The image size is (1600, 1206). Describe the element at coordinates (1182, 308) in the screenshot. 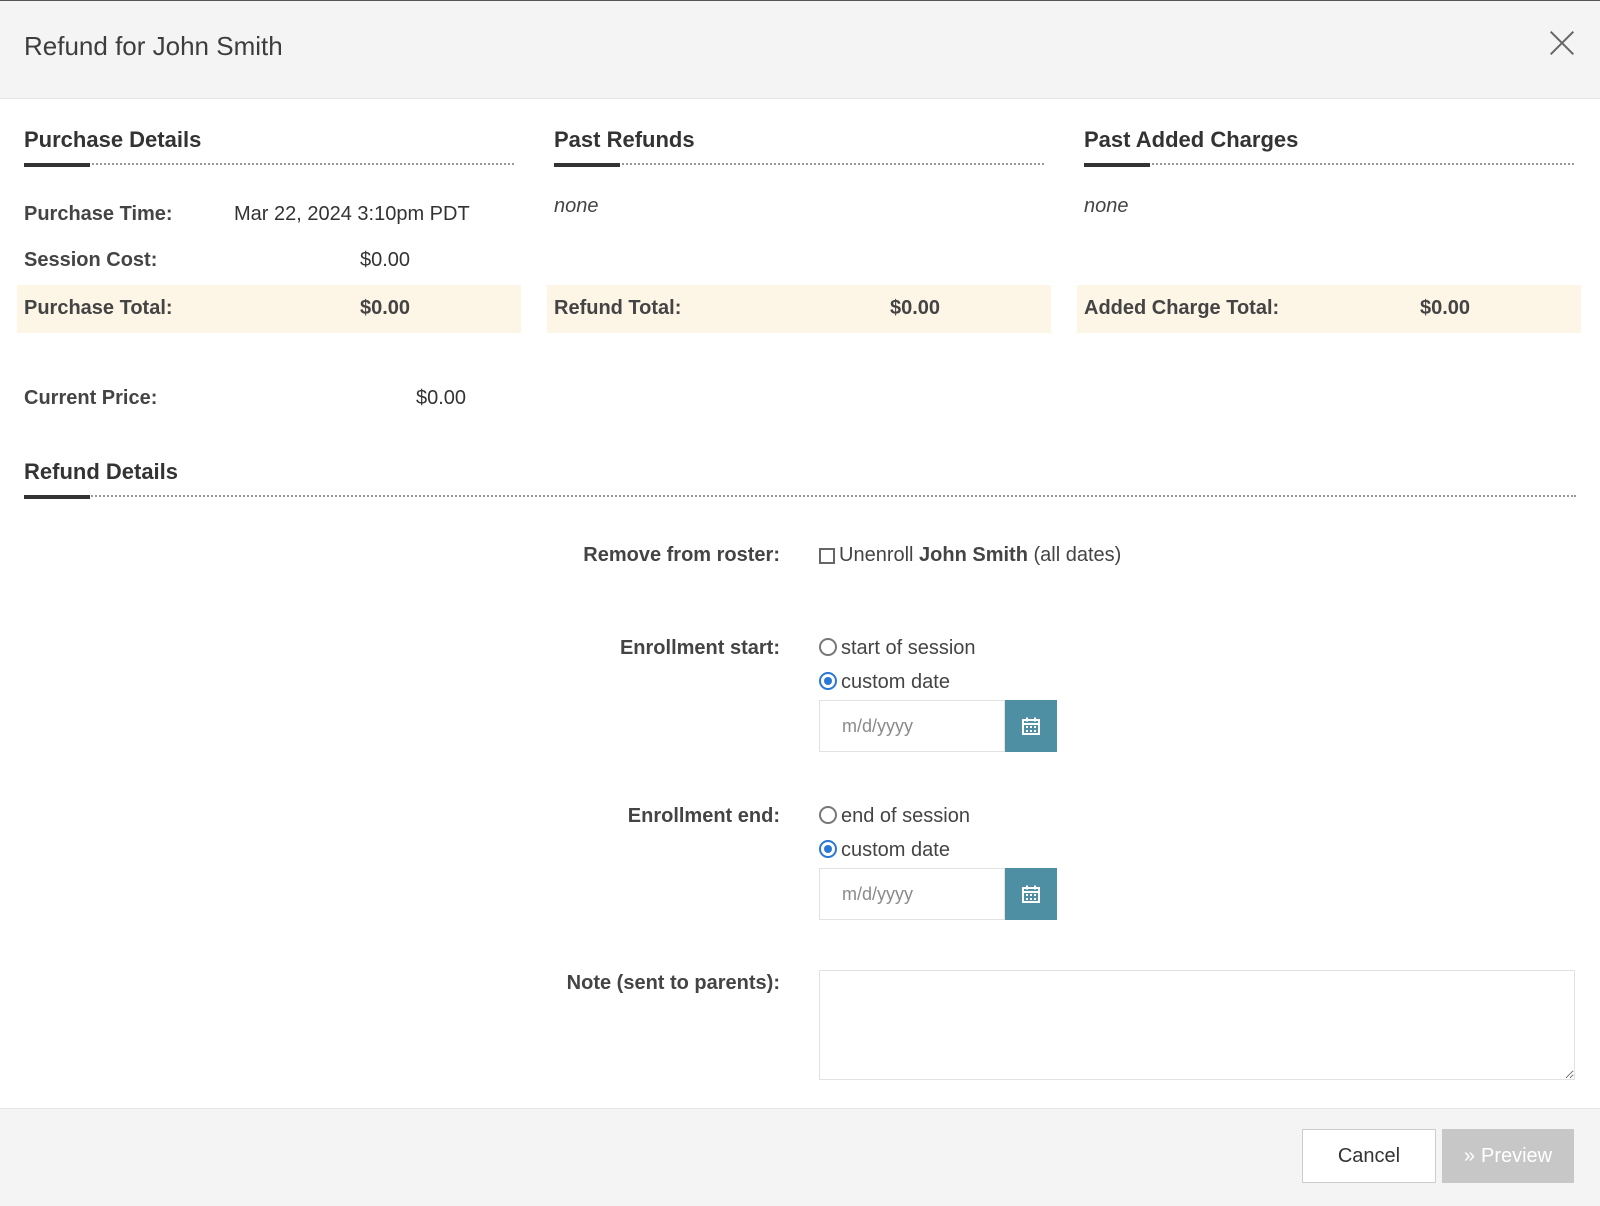

I see `added-charge-total-label: Added Charge Total:` at that location.